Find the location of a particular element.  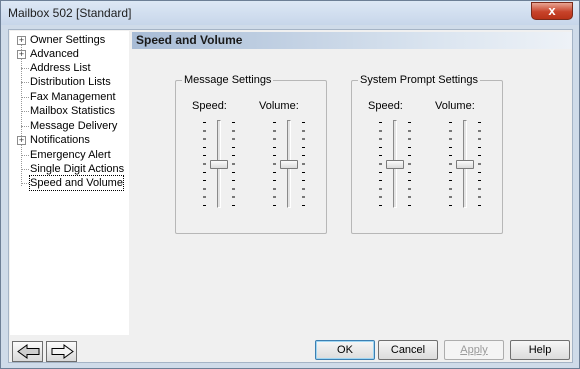

close-button: x is located at coordinates (552, 11).